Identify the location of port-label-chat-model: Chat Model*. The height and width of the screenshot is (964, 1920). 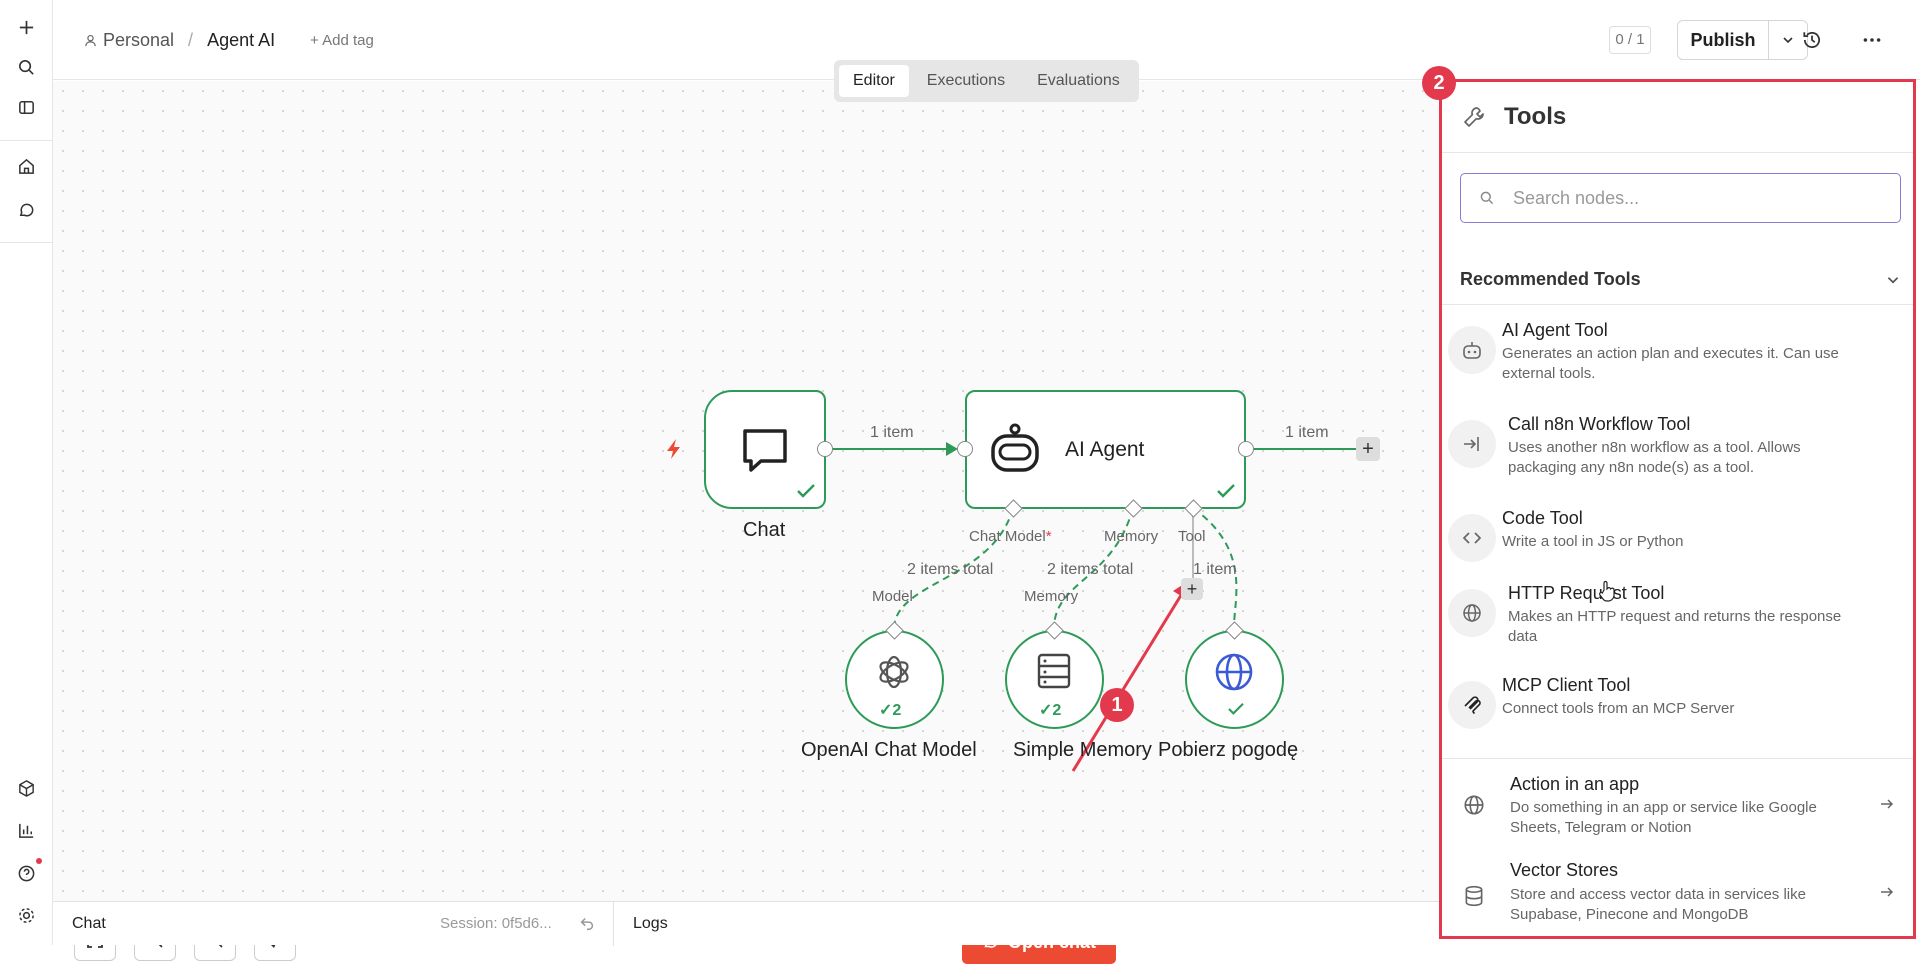
(1010, 536).